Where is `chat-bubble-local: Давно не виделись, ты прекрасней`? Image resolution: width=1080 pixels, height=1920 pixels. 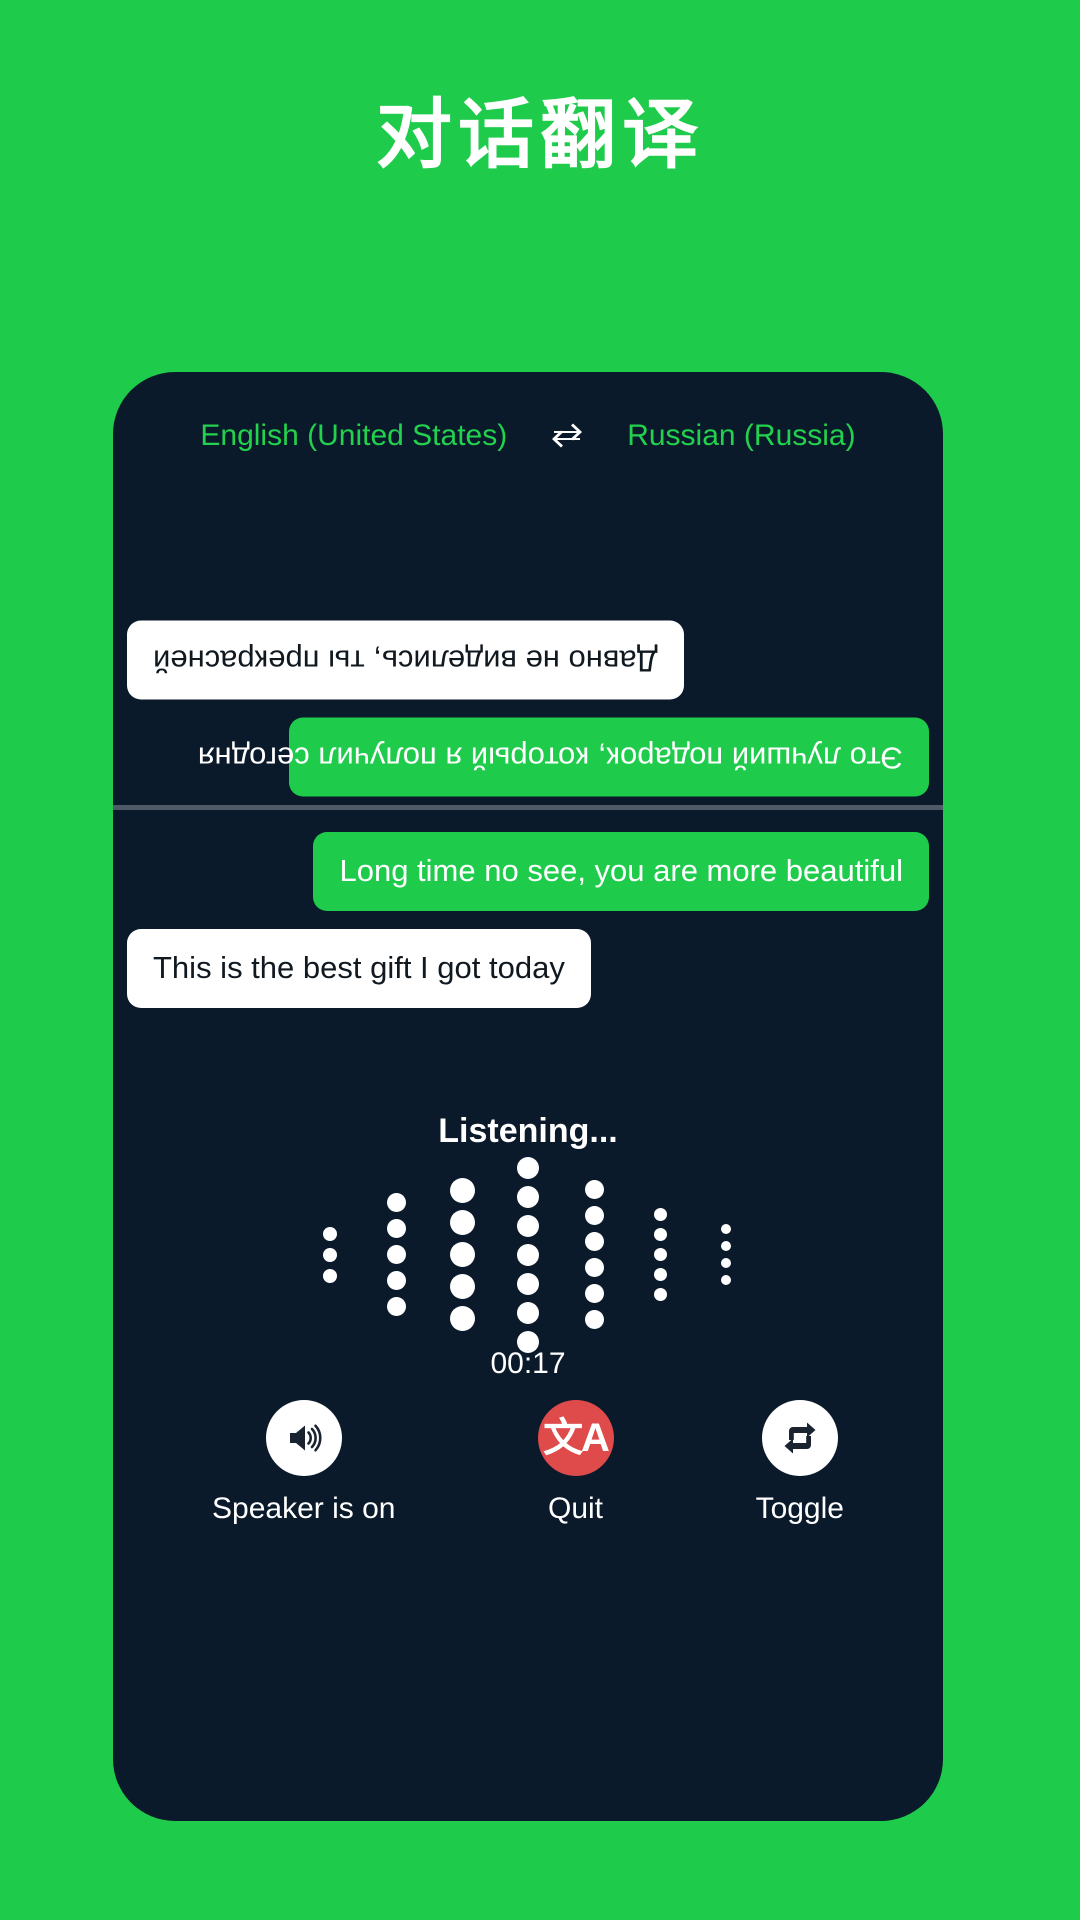 chat-bubble-local: Давно не виделись, ты прекрасней is located at coordinates (405, 660).